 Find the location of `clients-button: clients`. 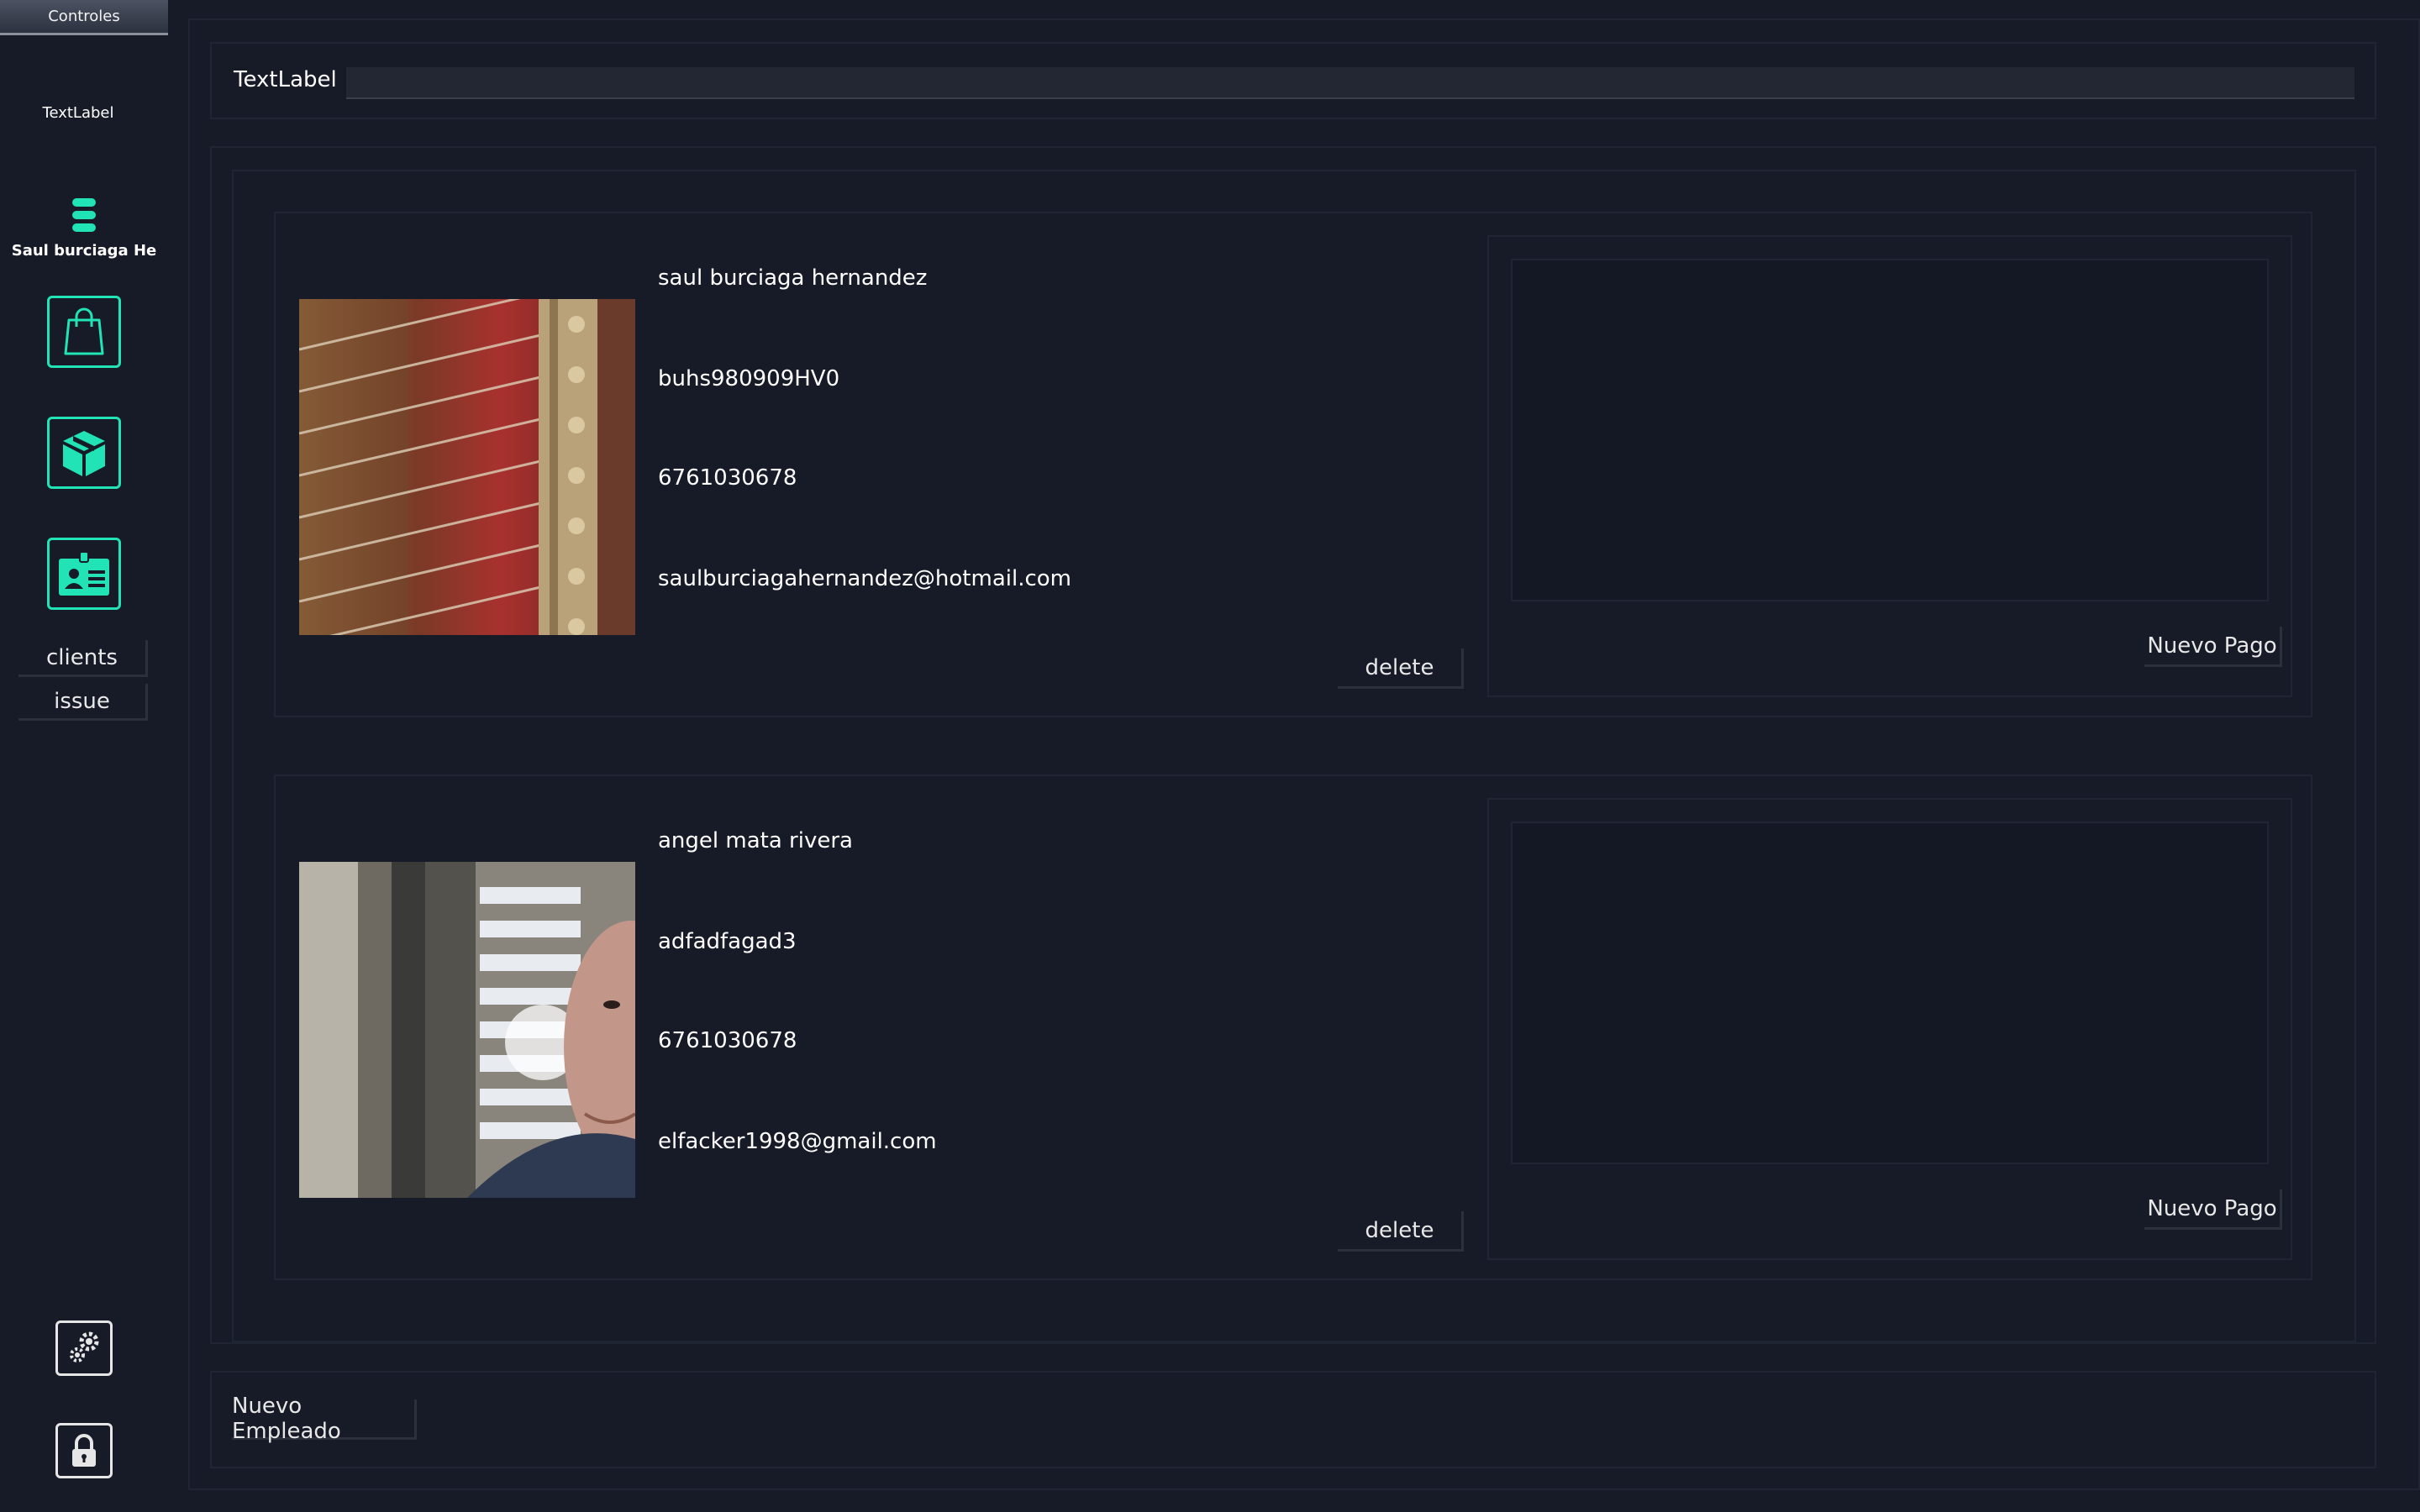

clients-button: clients is located at coordinates (83, 658).